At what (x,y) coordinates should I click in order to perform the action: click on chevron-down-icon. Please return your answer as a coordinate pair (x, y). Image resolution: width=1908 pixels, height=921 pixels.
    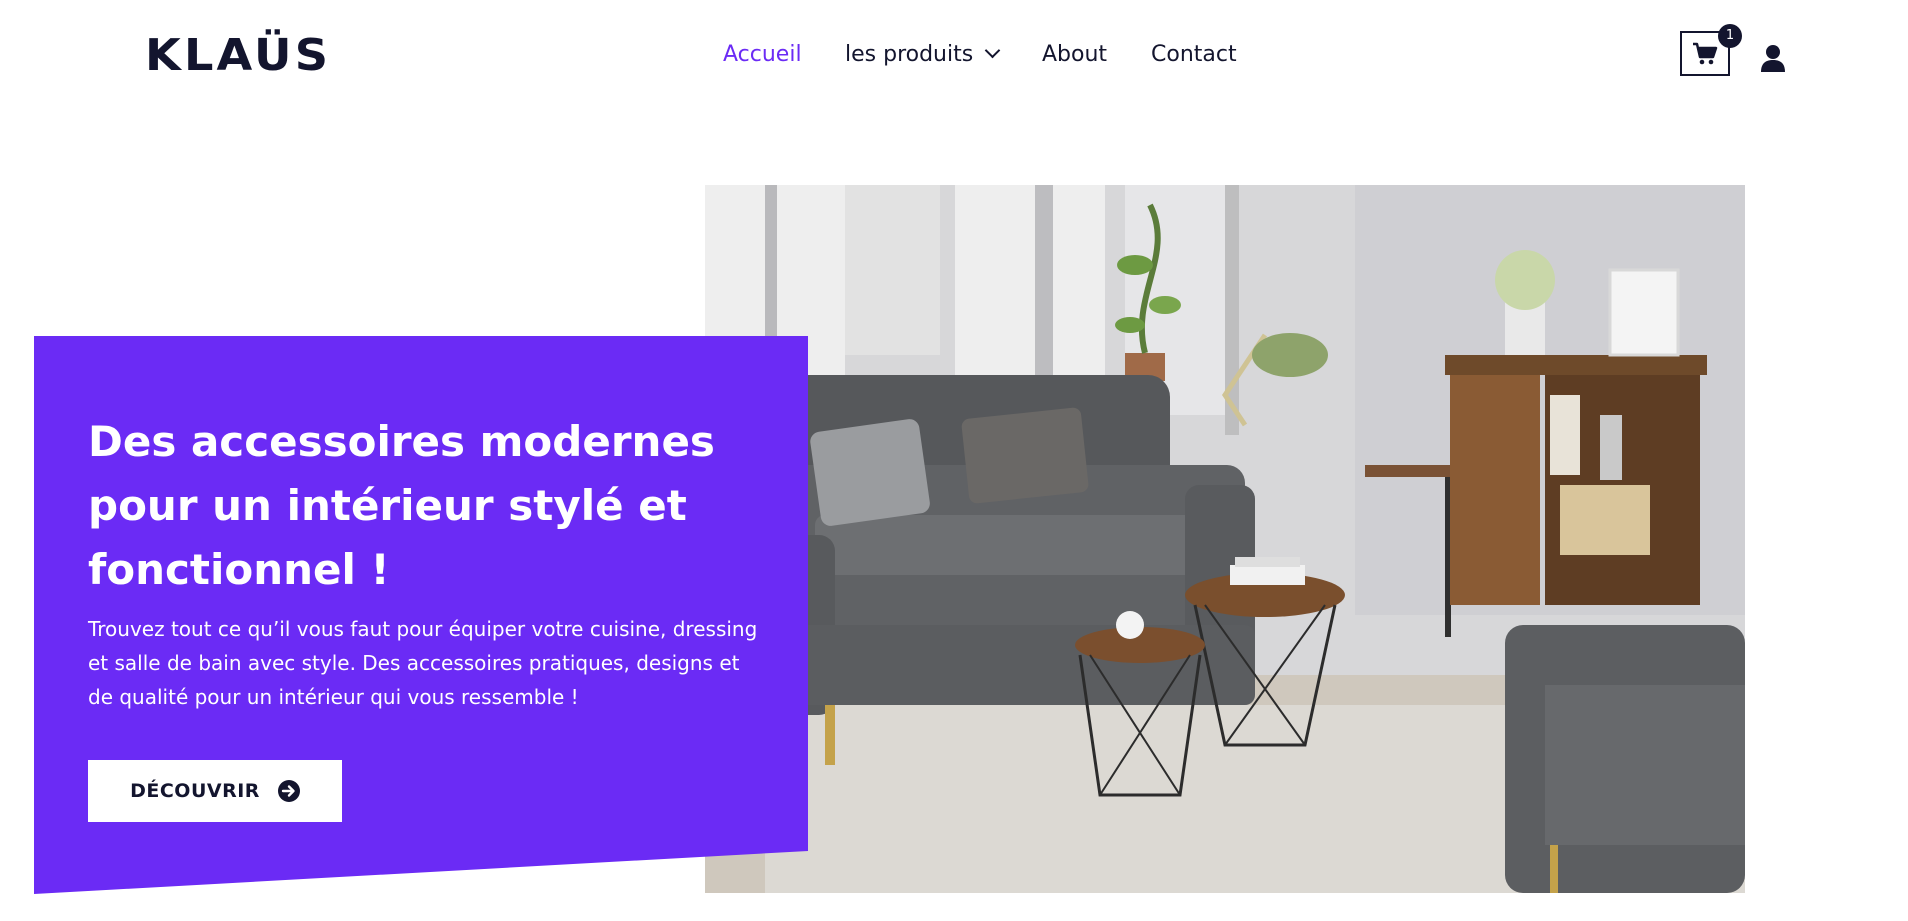
    Looking at the image, I should click on (992, 50).